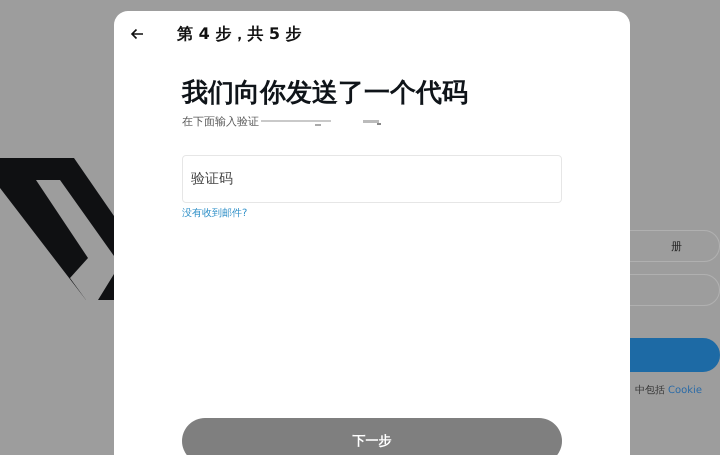 Image resolution: width=720 pixels, height=455 pixels. I want to click on step-title: 第 4 步，共 5 步, so click(239, 34).